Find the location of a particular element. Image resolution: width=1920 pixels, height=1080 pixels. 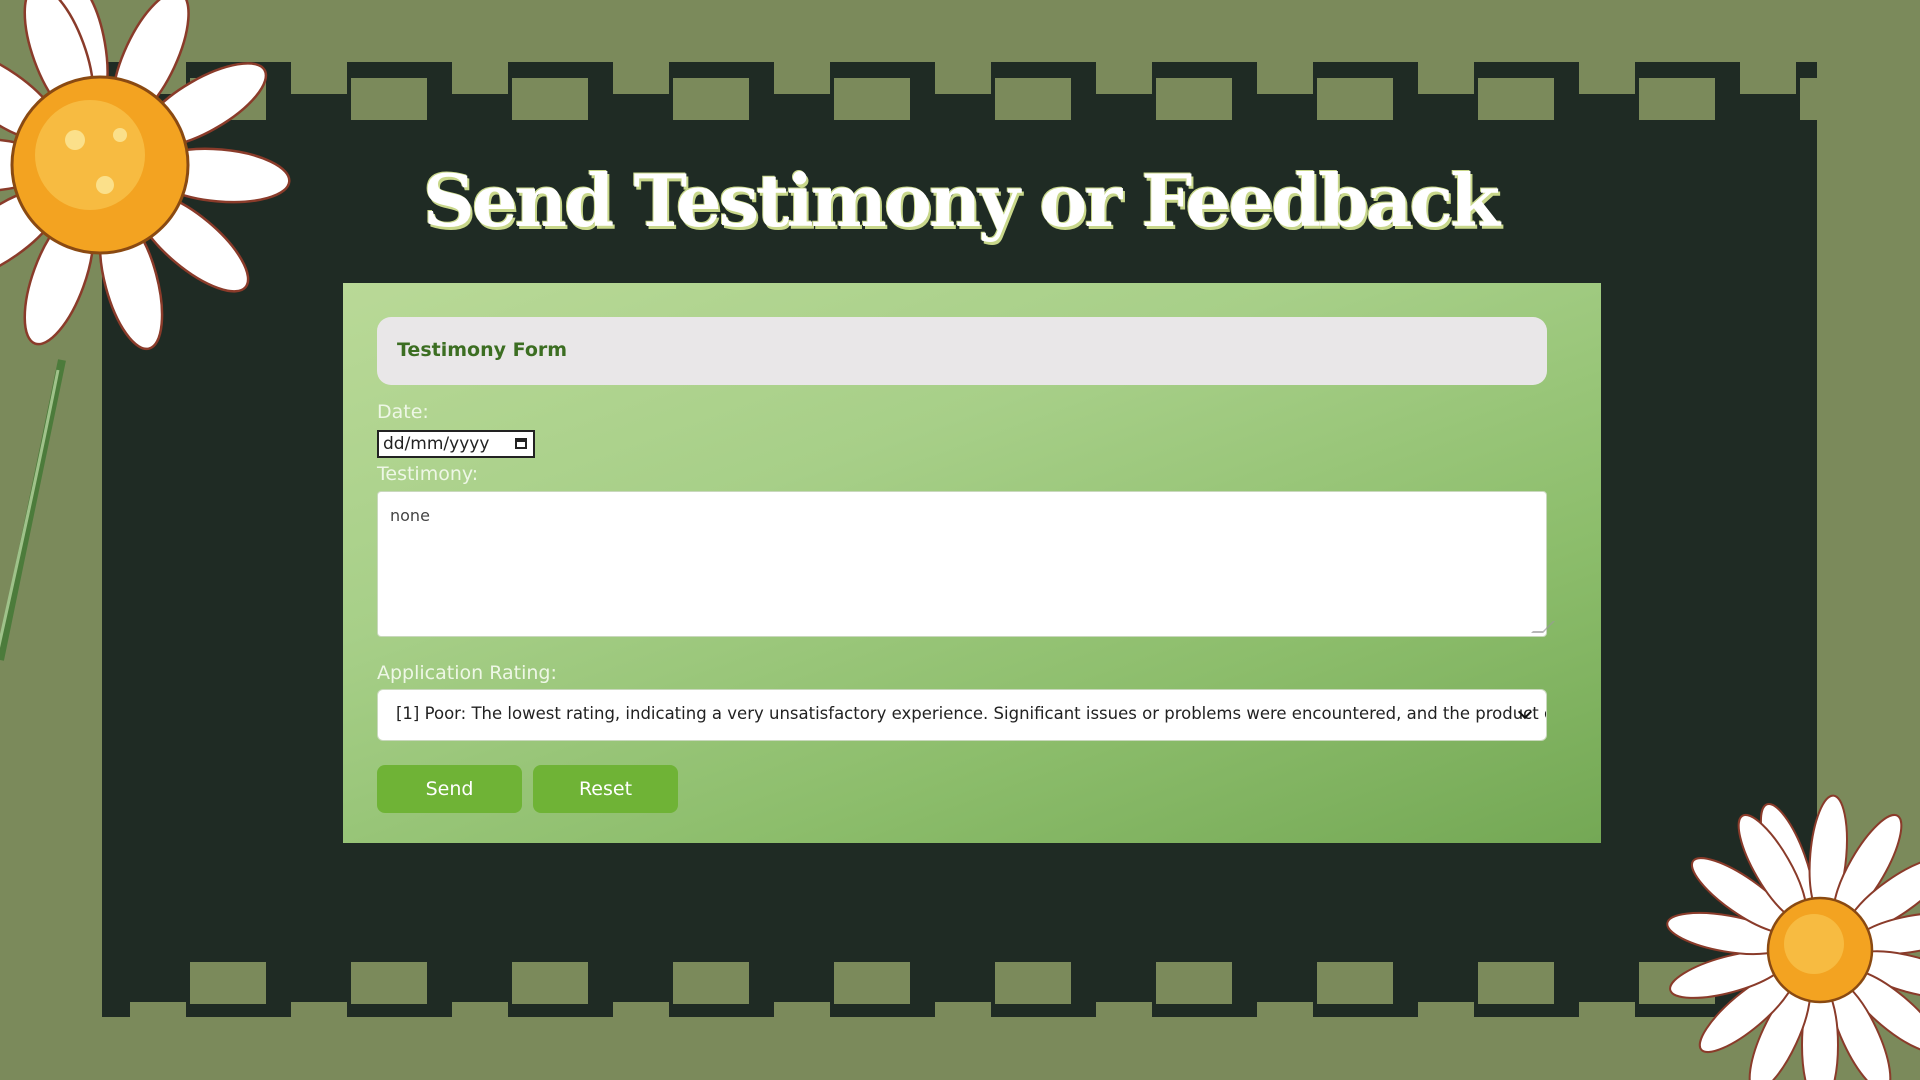

date-label: Date: is located at coordinates (403, 412).